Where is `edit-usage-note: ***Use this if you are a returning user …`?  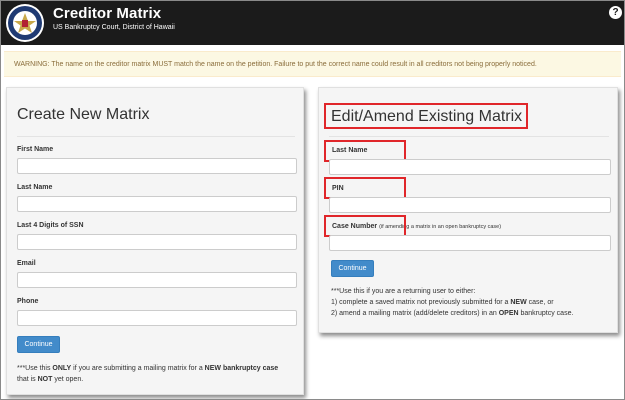
edit-usage-note: ***Use this if you are a returning user … is located at coordinates (473, 302).